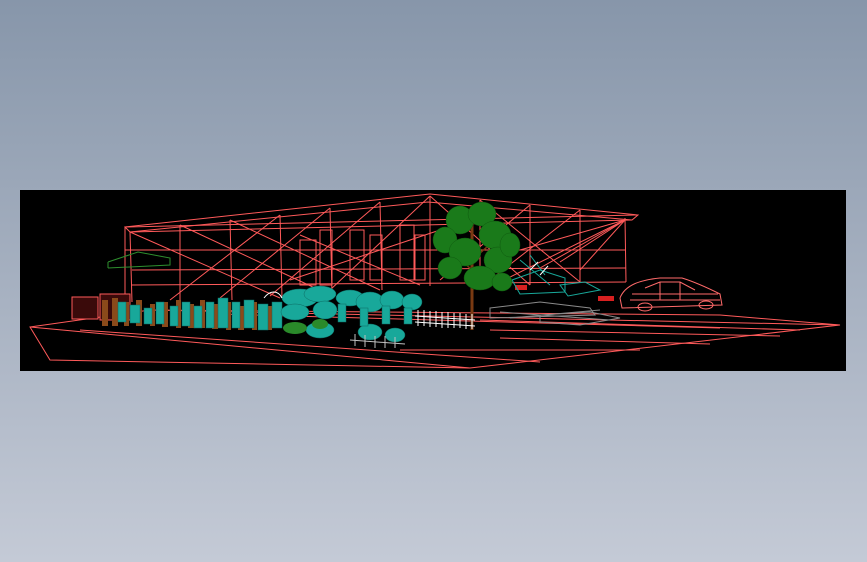  Describe the element at coordinates (671, 294) in the screenshot. I see `car` at that location.